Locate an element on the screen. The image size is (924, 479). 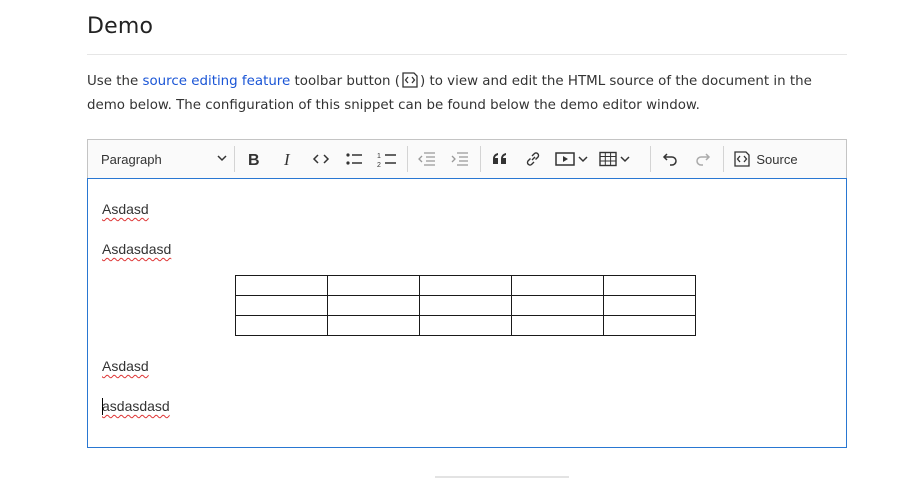
code-icon is located at coordinates (321, 159).